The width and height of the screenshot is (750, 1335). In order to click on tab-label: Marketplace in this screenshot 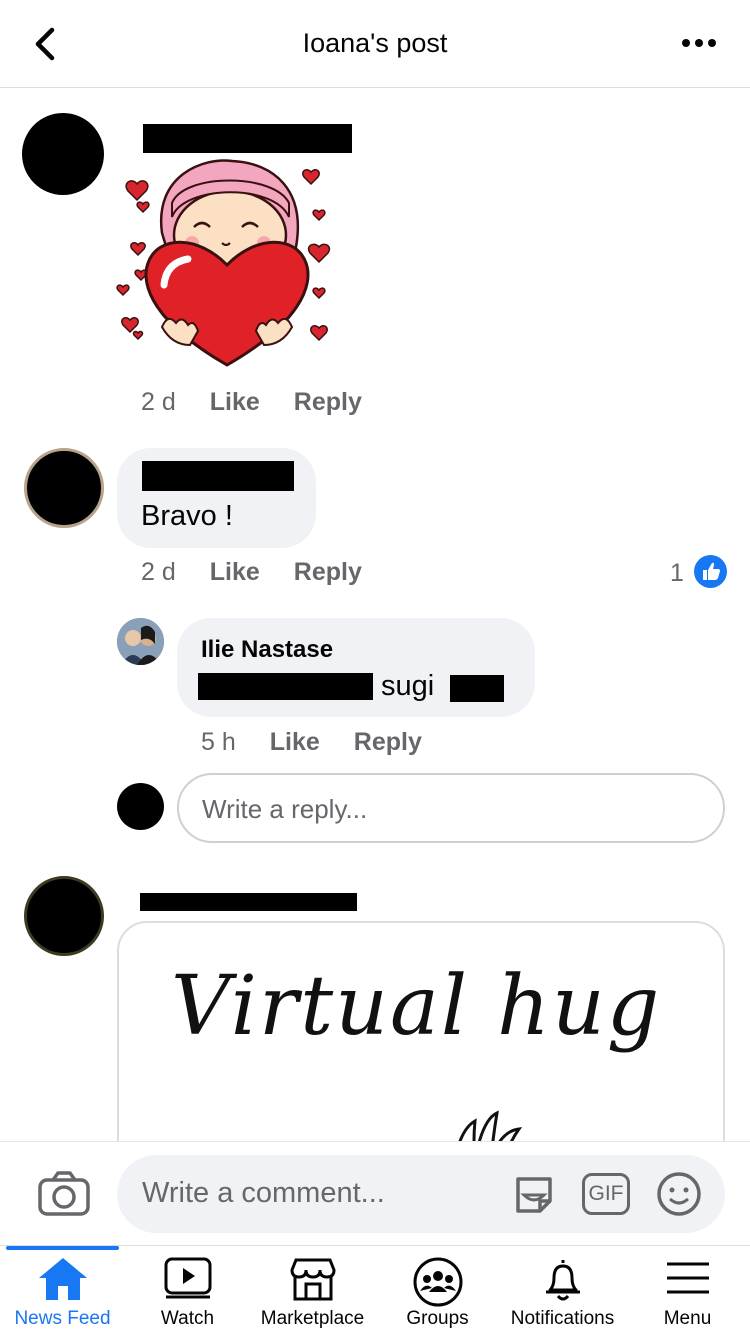, I will do `click(312, 1318)`.